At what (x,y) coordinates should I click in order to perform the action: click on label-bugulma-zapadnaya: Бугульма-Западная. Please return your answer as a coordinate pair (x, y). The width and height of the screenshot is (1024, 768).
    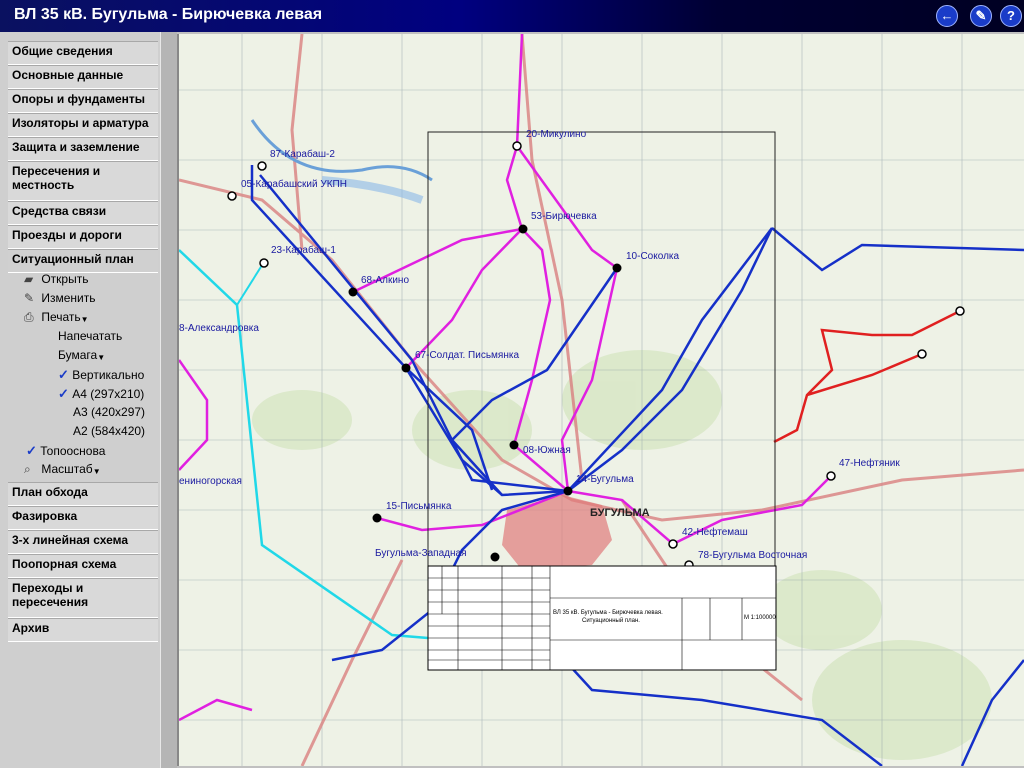
    Looking at the image, I should click on (421, 553).